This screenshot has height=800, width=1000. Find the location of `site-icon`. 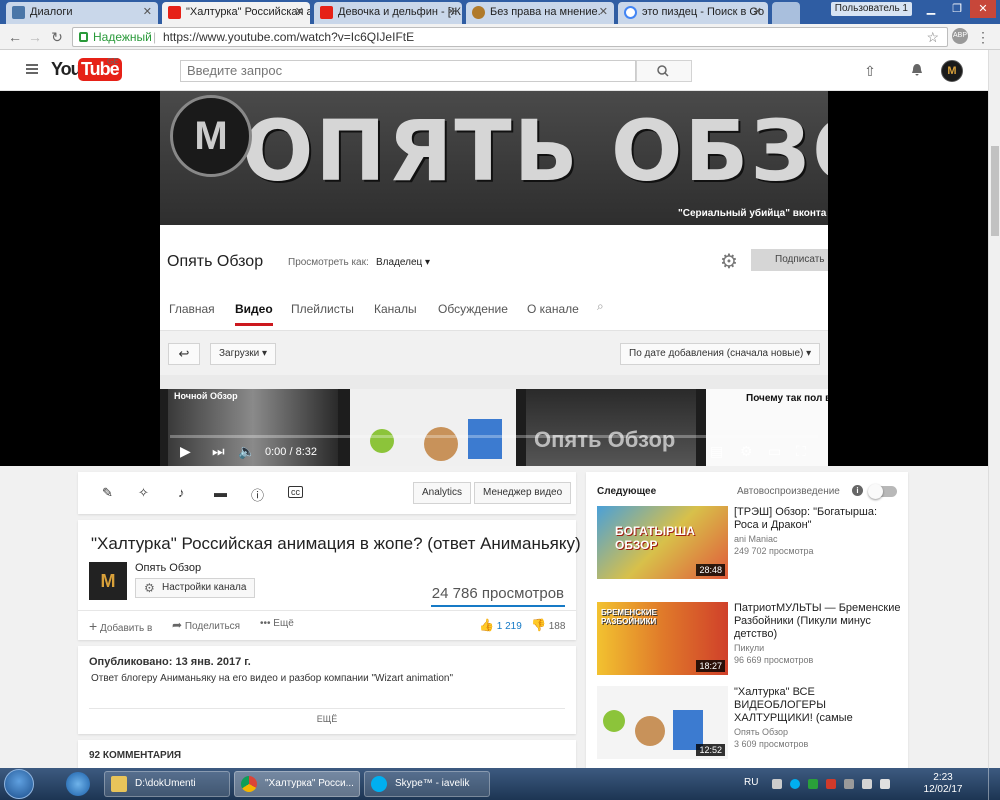

site-icon is located at coordinates (478, 12).